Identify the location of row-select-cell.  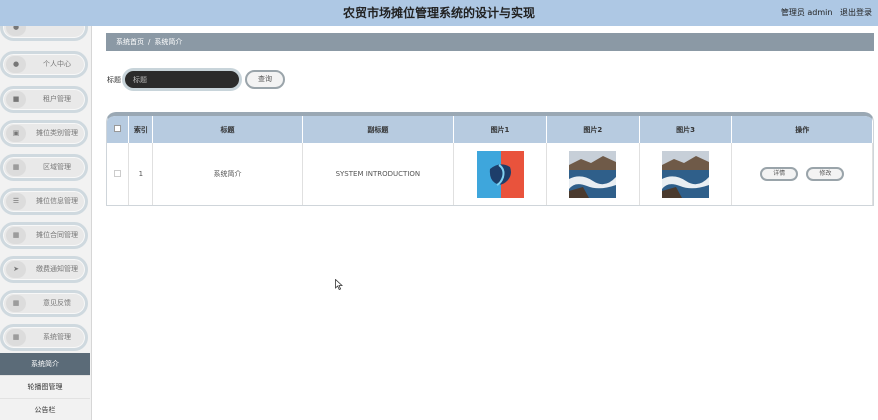
(118, 174).